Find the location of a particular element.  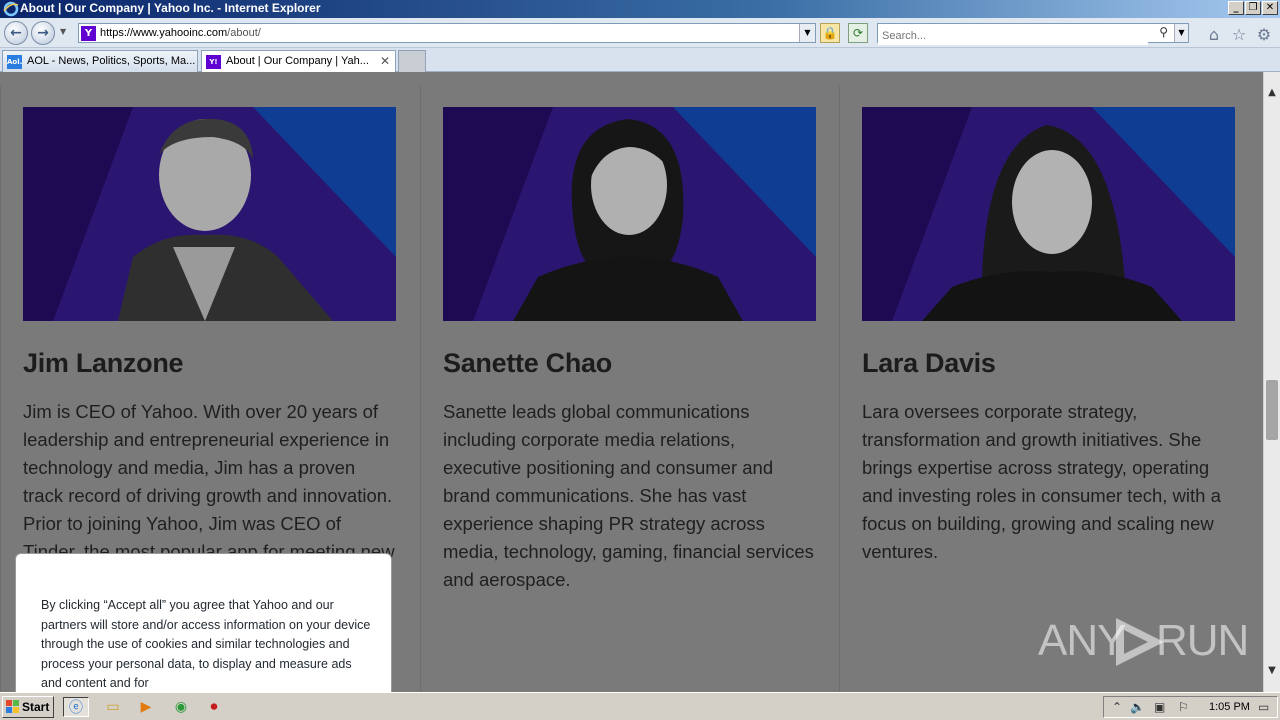

close-tab-icon: ✕ is located at coordinates (385, 61).